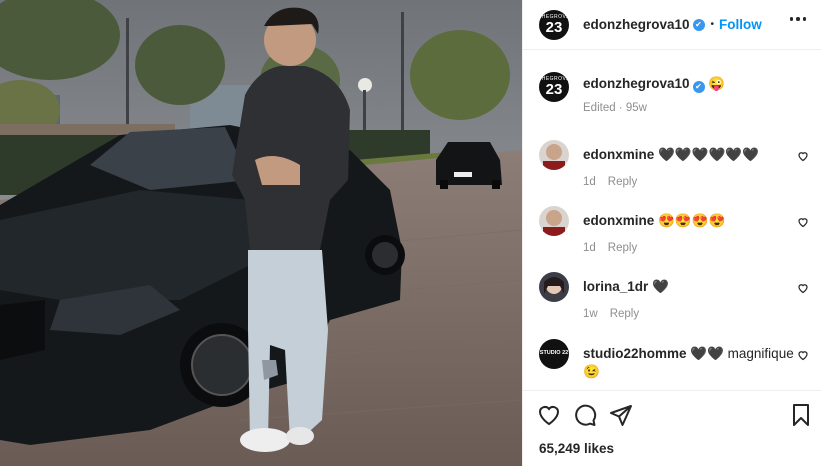  Describe the element at coordinates (674, 165) in the screenshot. I see `comment-item: edonxmine 🖤🖤🖤🖤🖤🖤 1d Reply` at that location.